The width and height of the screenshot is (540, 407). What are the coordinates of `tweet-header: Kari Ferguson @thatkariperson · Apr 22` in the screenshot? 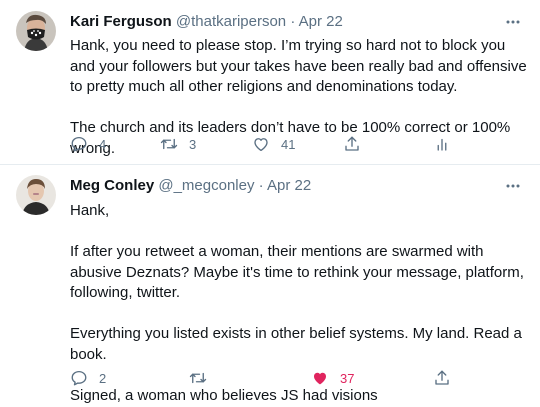 It's located at (295, 22).